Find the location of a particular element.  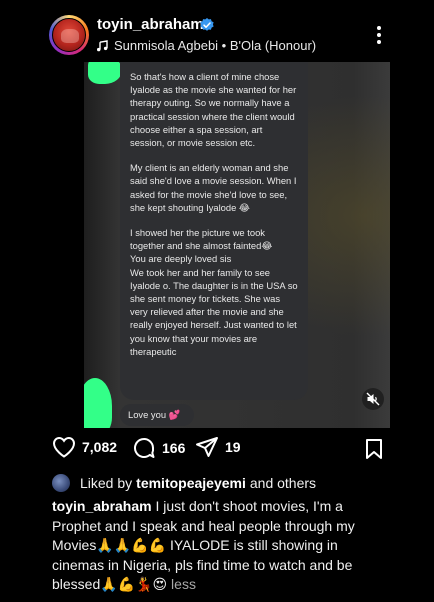

liked-by-line: Liked by temitopeajeyemi and others is located at coordinates (184, 483).